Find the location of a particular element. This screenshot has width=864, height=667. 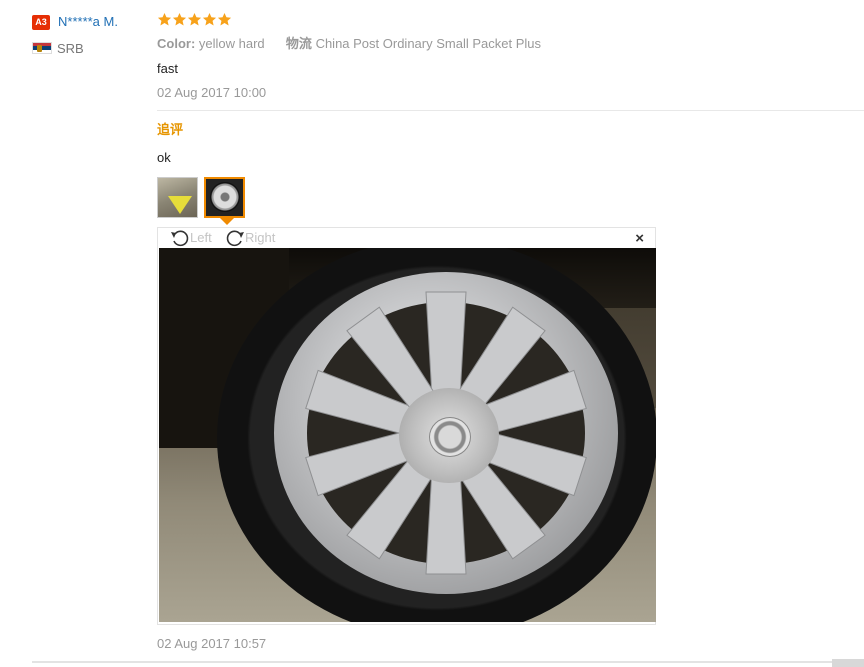

rotate-left-button: Left is located at coordinates (190, 238).